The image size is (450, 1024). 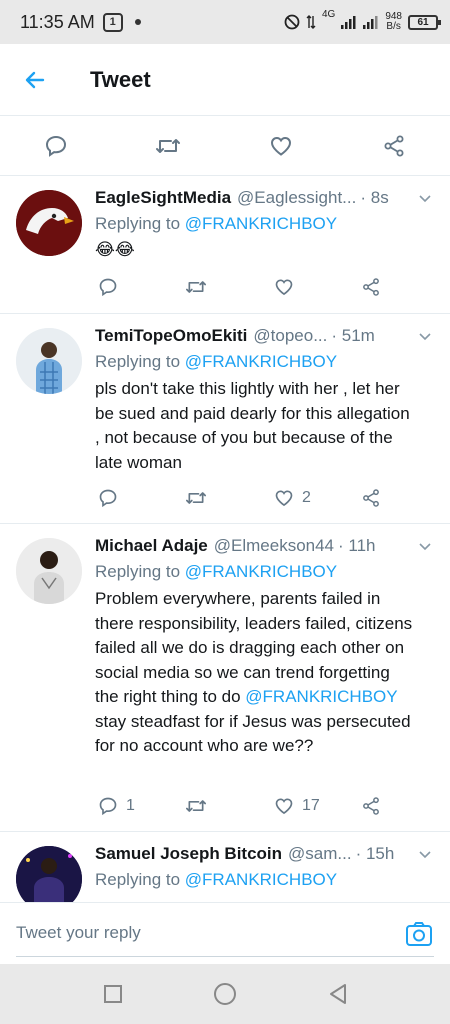 What do you see at coordinates (225, 80) in the screenshot?
I see `app-header: Tweet` at bounding box center [225, 80].